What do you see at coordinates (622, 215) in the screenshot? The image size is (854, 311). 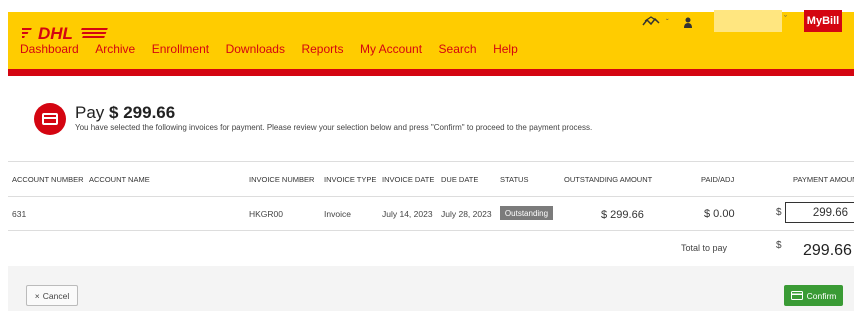 I see `cell-outstanding-amount: $ 299.66` at bounding box center [622, 215].